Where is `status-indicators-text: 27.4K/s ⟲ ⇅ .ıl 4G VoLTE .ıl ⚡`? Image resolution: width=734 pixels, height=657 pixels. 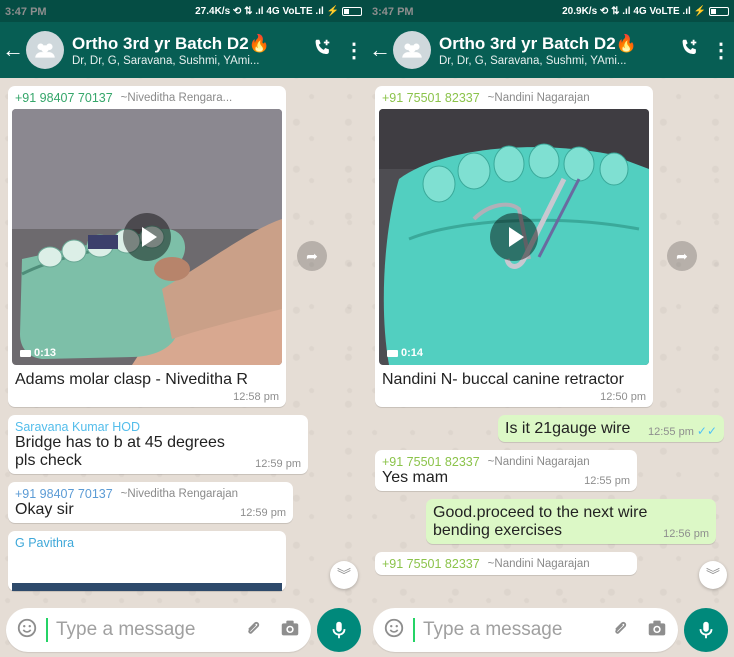
status-indicators-text: 27.4K/s ⟲ ⇅ .ıl 4G VoLTE .ıl ⚡ is located at coordinates (267, 11).